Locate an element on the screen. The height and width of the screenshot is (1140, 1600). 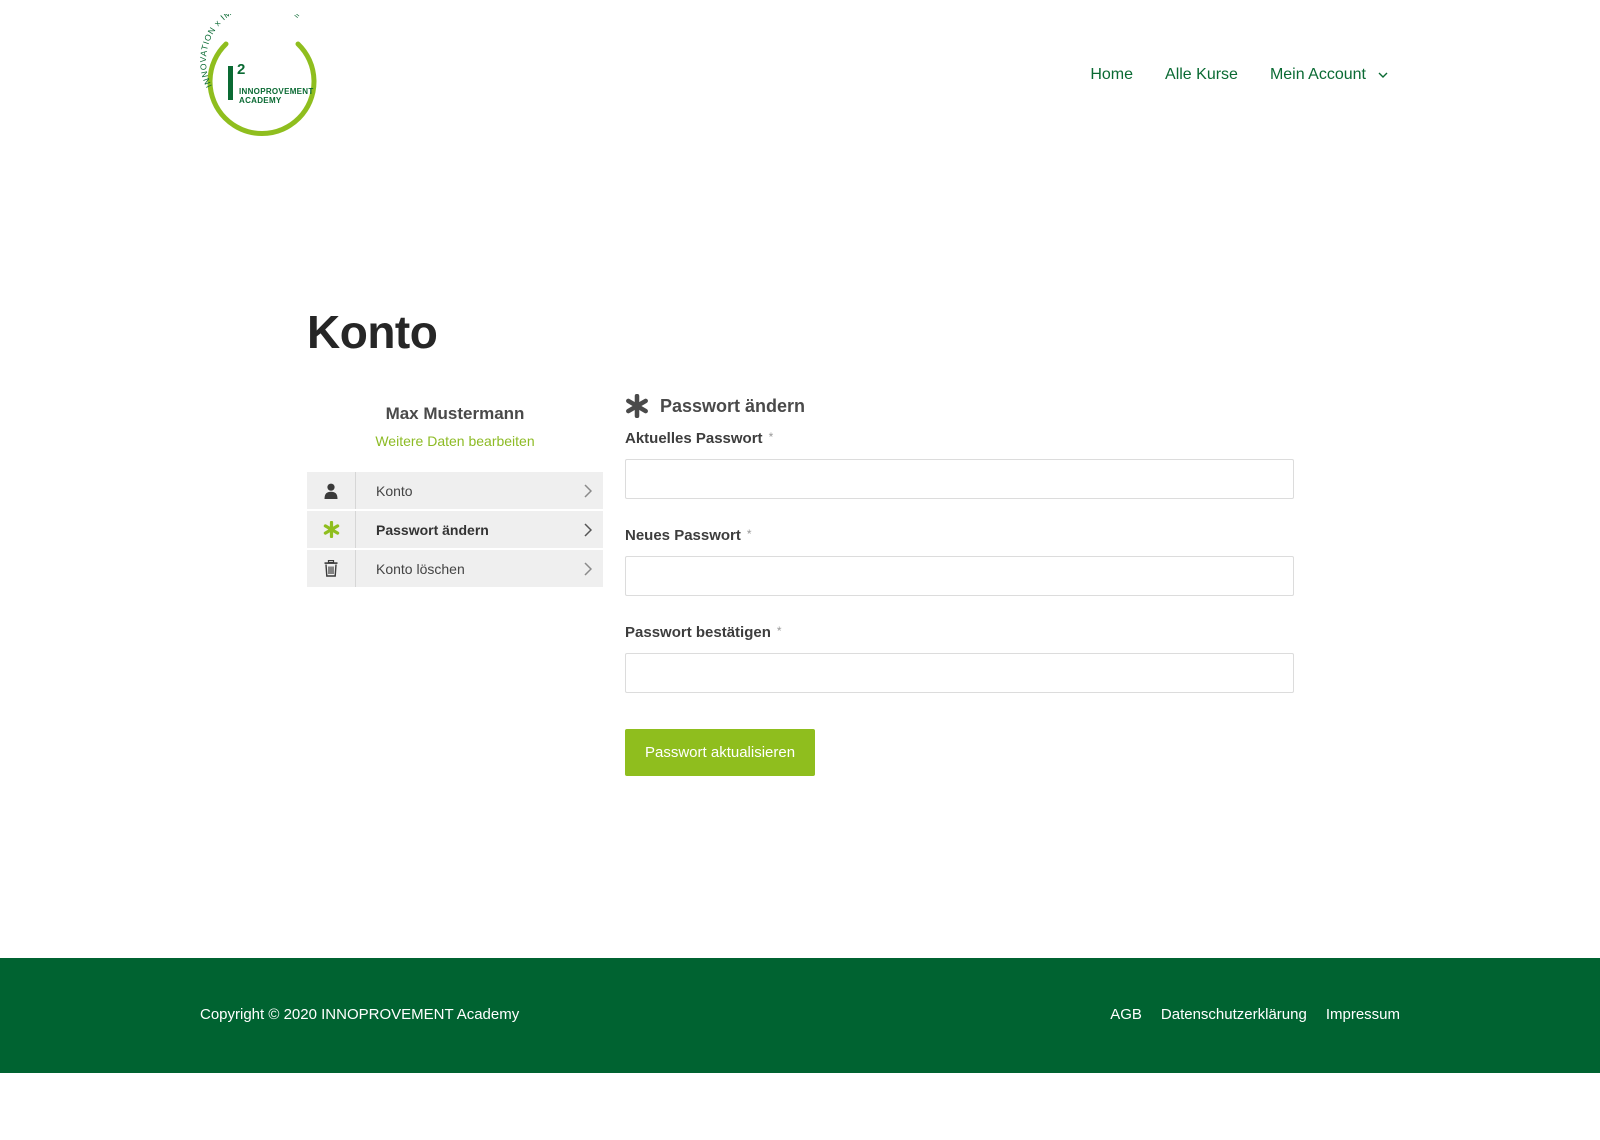
trash-icon is located at coordinates (331, 568).